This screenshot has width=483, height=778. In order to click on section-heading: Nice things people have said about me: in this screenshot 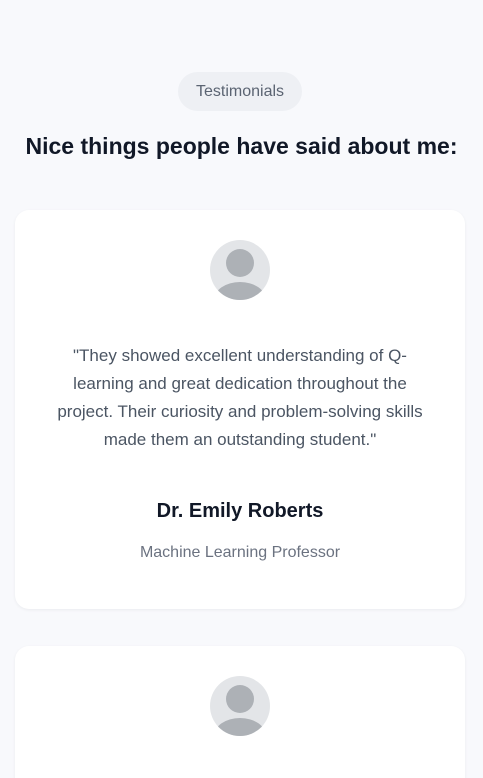, I will do `click(241, 146)`.